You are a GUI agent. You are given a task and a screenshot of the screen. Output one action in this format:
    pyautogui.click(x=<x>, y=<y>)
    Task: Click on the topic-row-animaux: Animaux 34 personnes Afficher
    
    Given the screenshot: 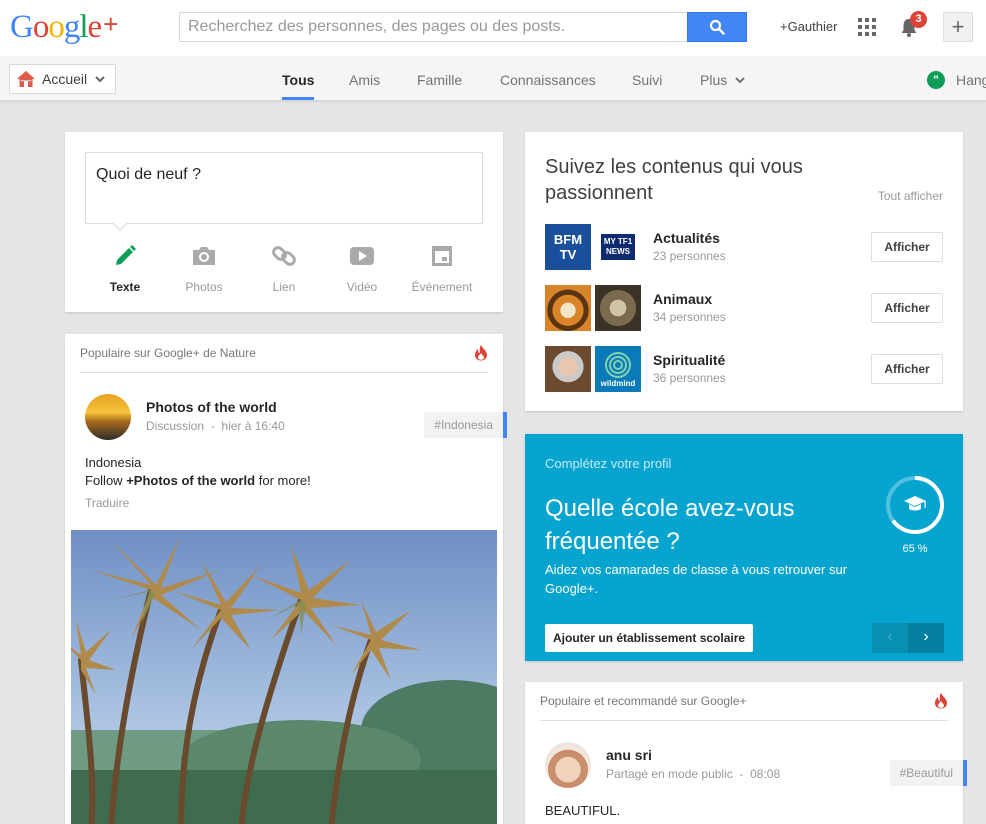 What is the action you would take?
    pyautogui.click(x=744, y=308)
    